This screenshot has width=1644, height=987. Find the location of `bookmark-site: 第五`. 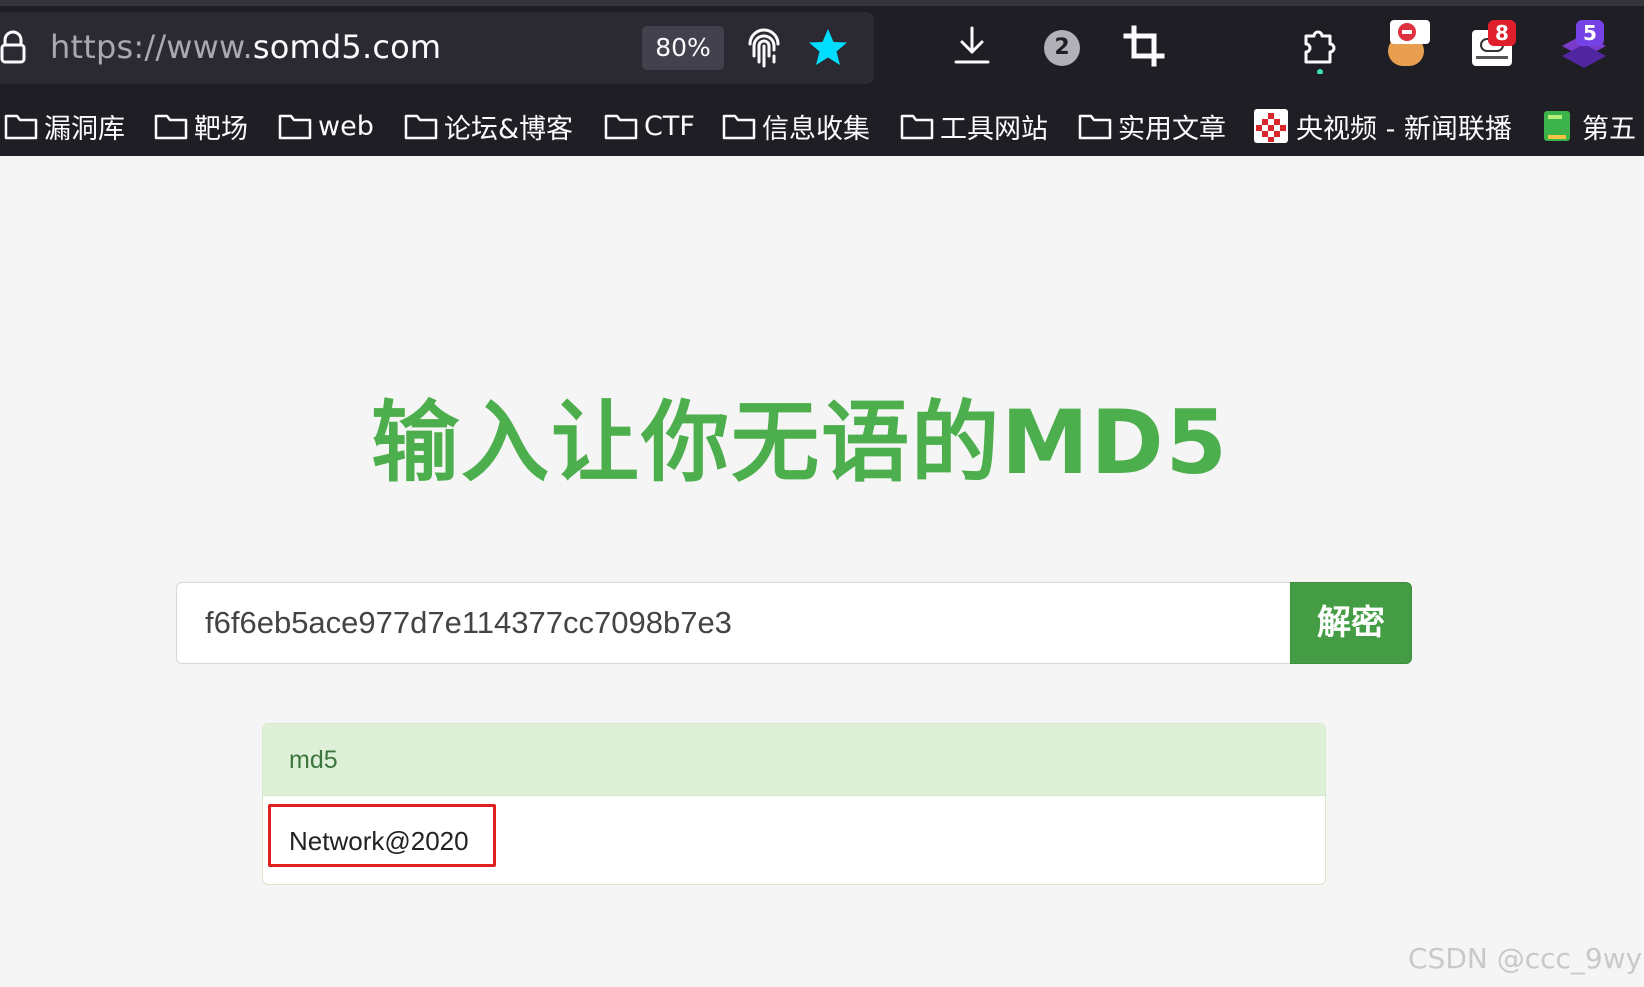

bookmark-site: 第五 is located at coordinates (1588, 126).